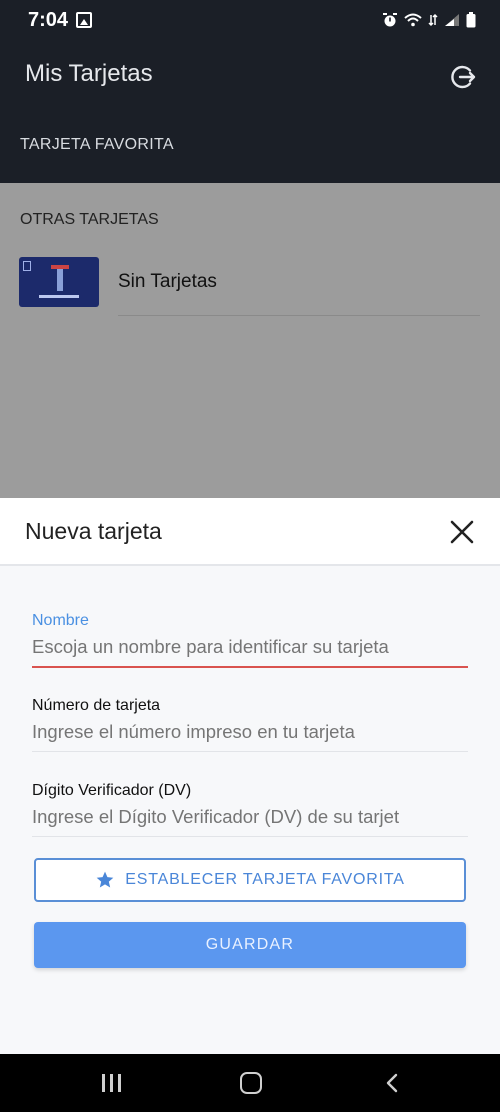 The image size is (500, 1112). I want to click on name-label: Nombre, so click(60, 620).